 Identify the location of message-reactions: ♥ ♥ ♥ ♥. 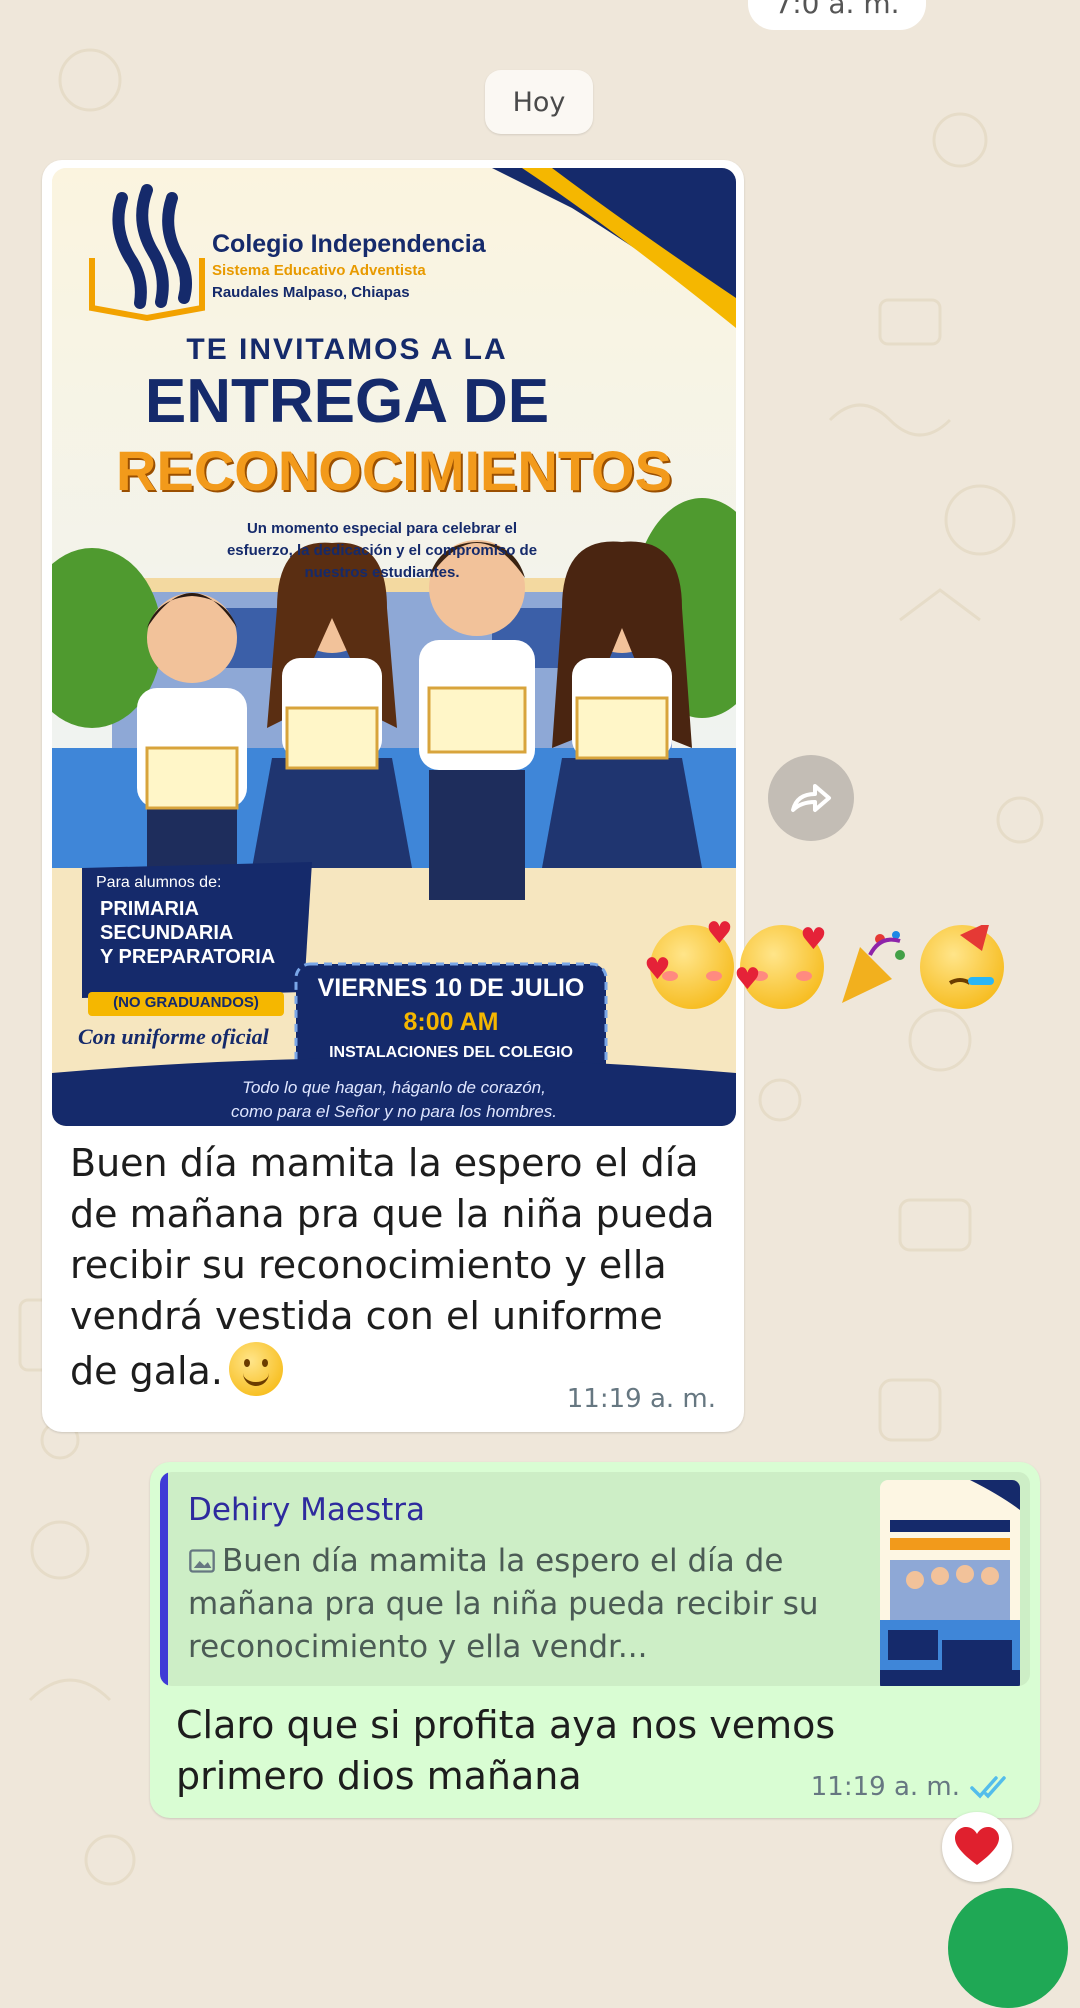
(824, 964).